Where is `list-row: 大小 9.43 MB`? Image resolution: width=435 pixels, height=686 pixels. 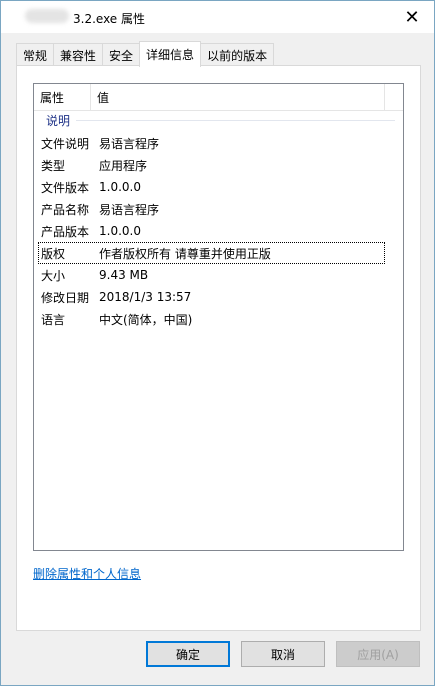
list-row: 大小 9.43 MB is located at coordinates (211, 275).